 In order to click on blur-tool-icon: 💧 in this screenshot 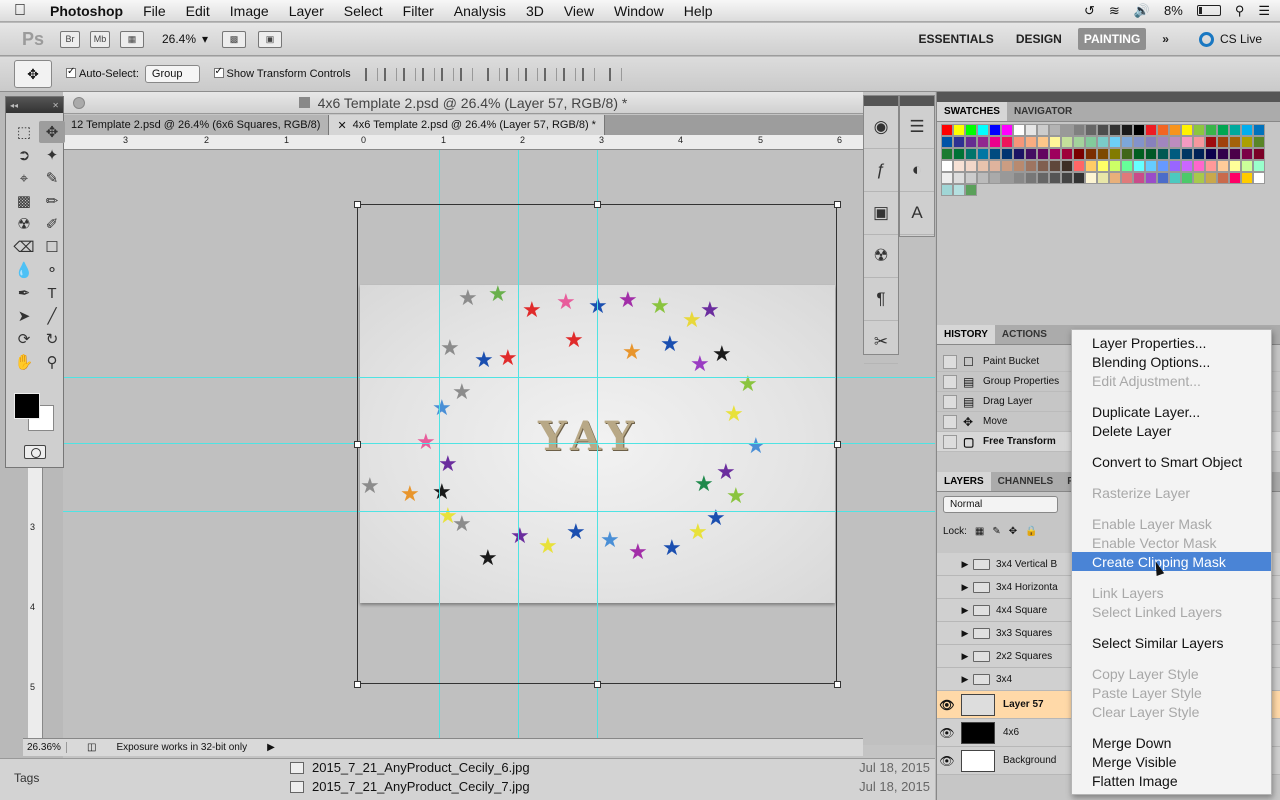, I will do `click(24, 270)`.